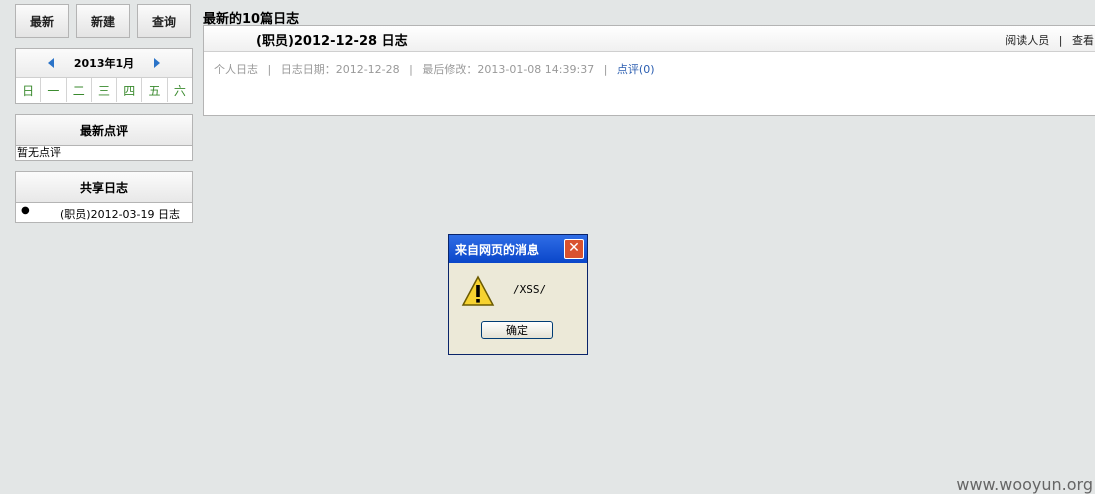 This screenshot has height=494, width=1095. Describe the element at coordinates (79, 90) in the screenshot. I see `weekday: 二` at that location.